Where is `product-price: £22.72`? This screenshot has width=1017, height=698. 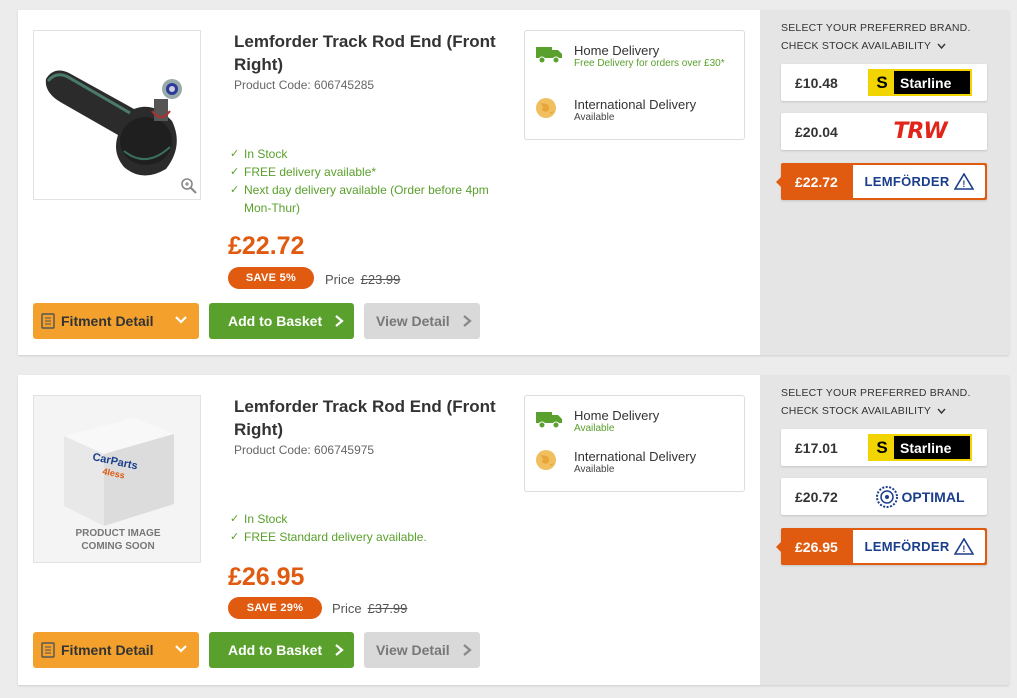
product-price: £22.72 is located at coordinates (266, 246).